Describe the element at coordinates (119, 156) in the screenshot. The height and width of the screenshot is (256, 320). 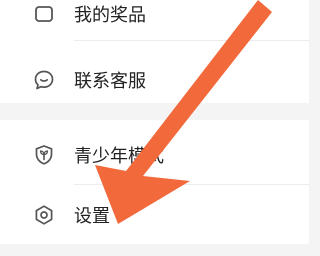
I see `menu-item-label: 青少年模式` at that location.